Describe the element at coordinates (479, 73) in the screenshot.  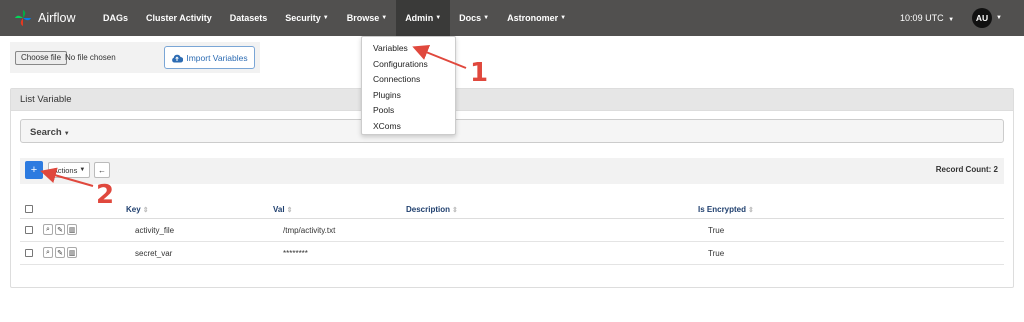
I see `annotation-number-1: 1` at that location.